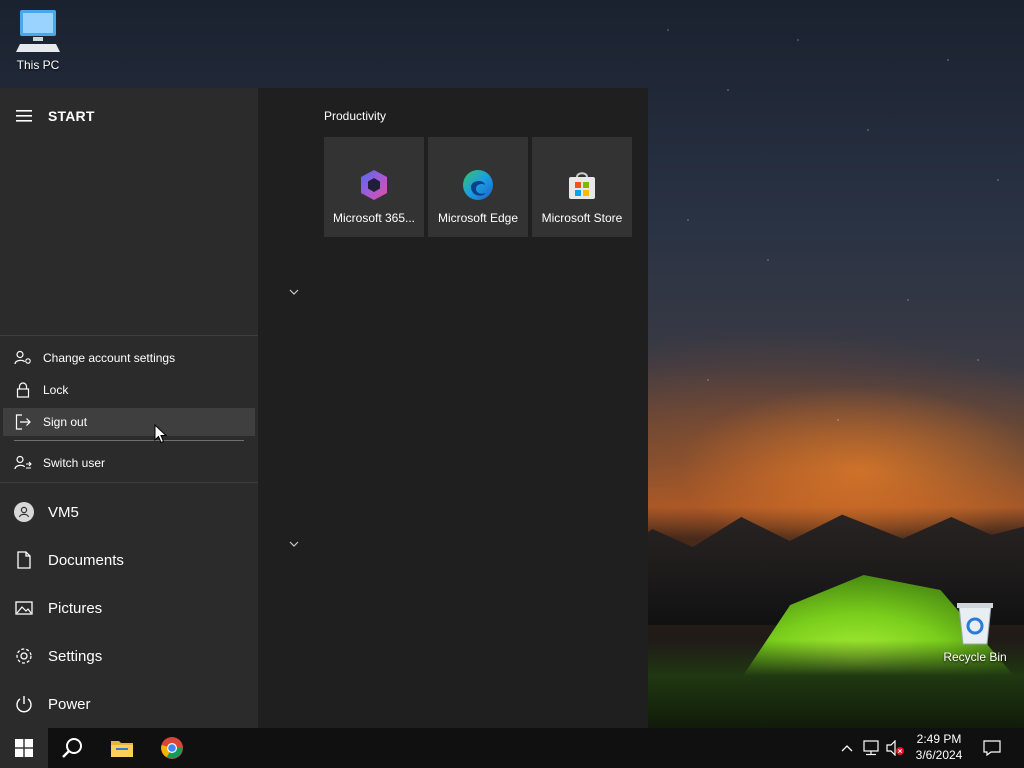  Describe the element at coordinates (69, 704) in the screenshot. I see `rail-item-label: Power` at that location.